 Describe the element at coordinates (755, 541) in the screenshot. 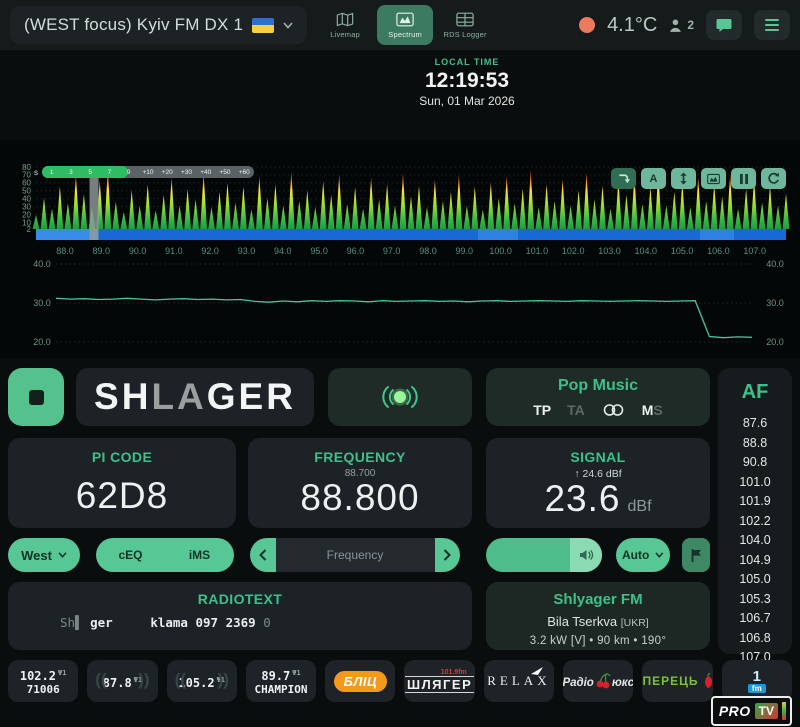

I see `af-frequency: 104.0` at that location.